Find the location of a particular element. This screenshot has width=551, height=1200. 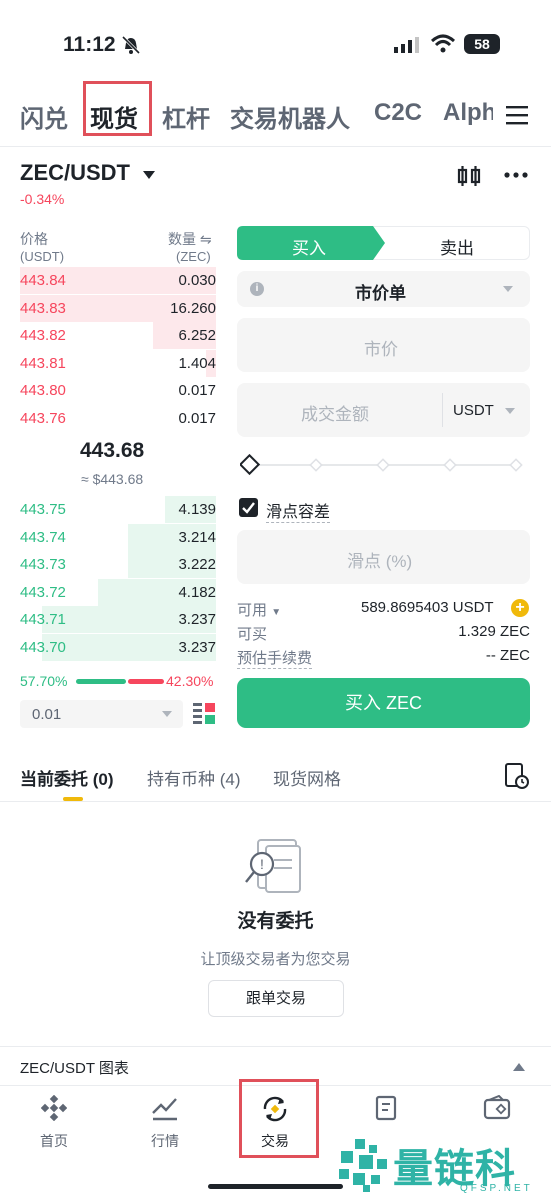

price-change: -0.34% is located at coordinates (42, 199).